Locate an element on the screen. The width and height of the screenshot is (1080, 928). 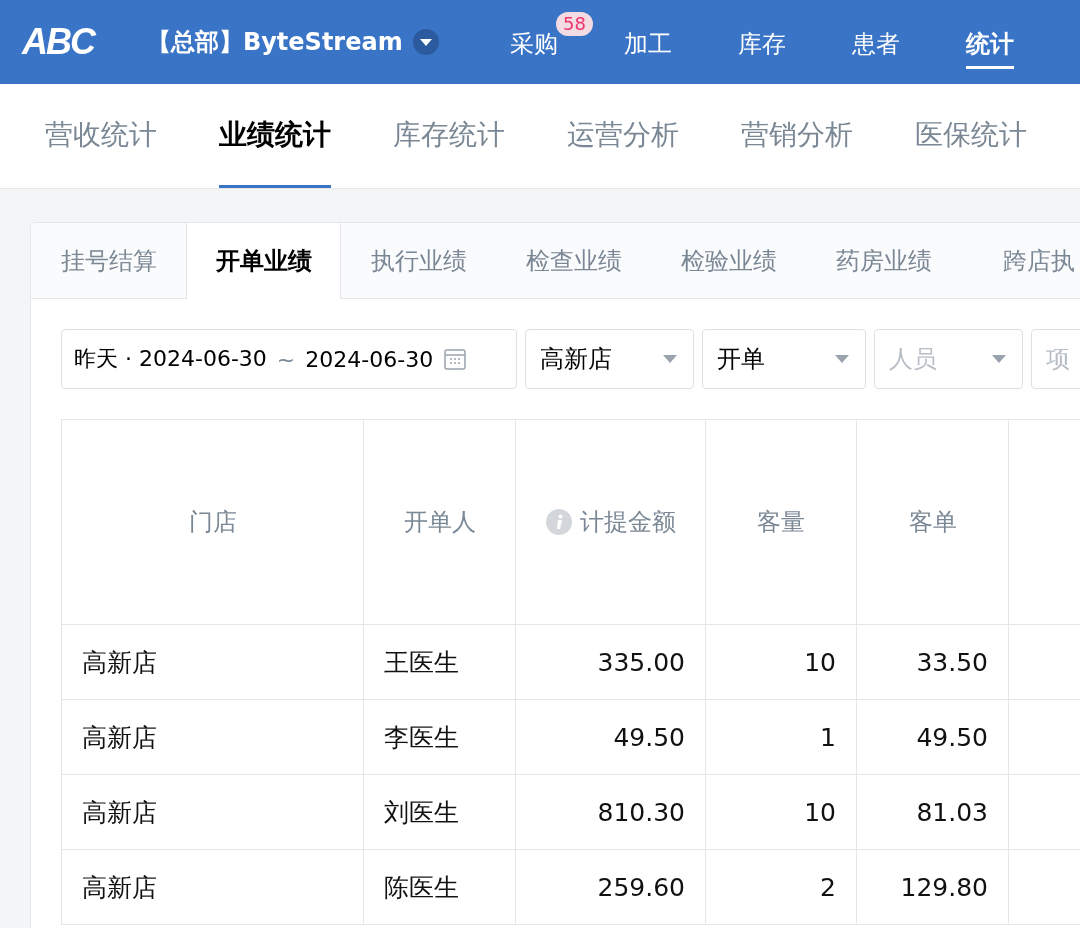
select-field: 开单 is located at coordinates (784, 359).